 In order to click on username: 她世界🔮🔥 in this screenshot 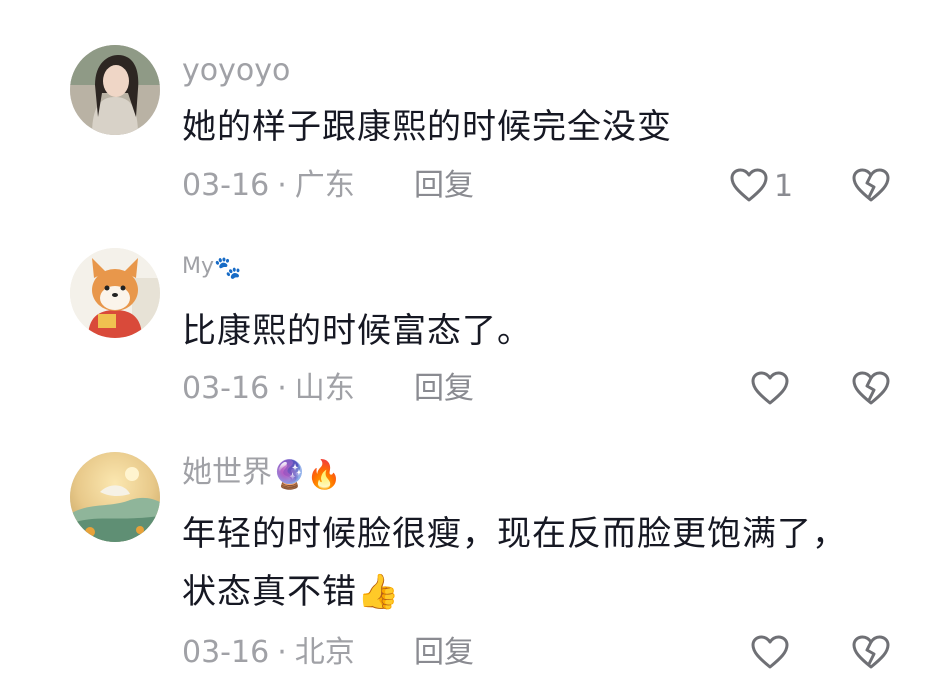, I will do `click(262, 473)`.